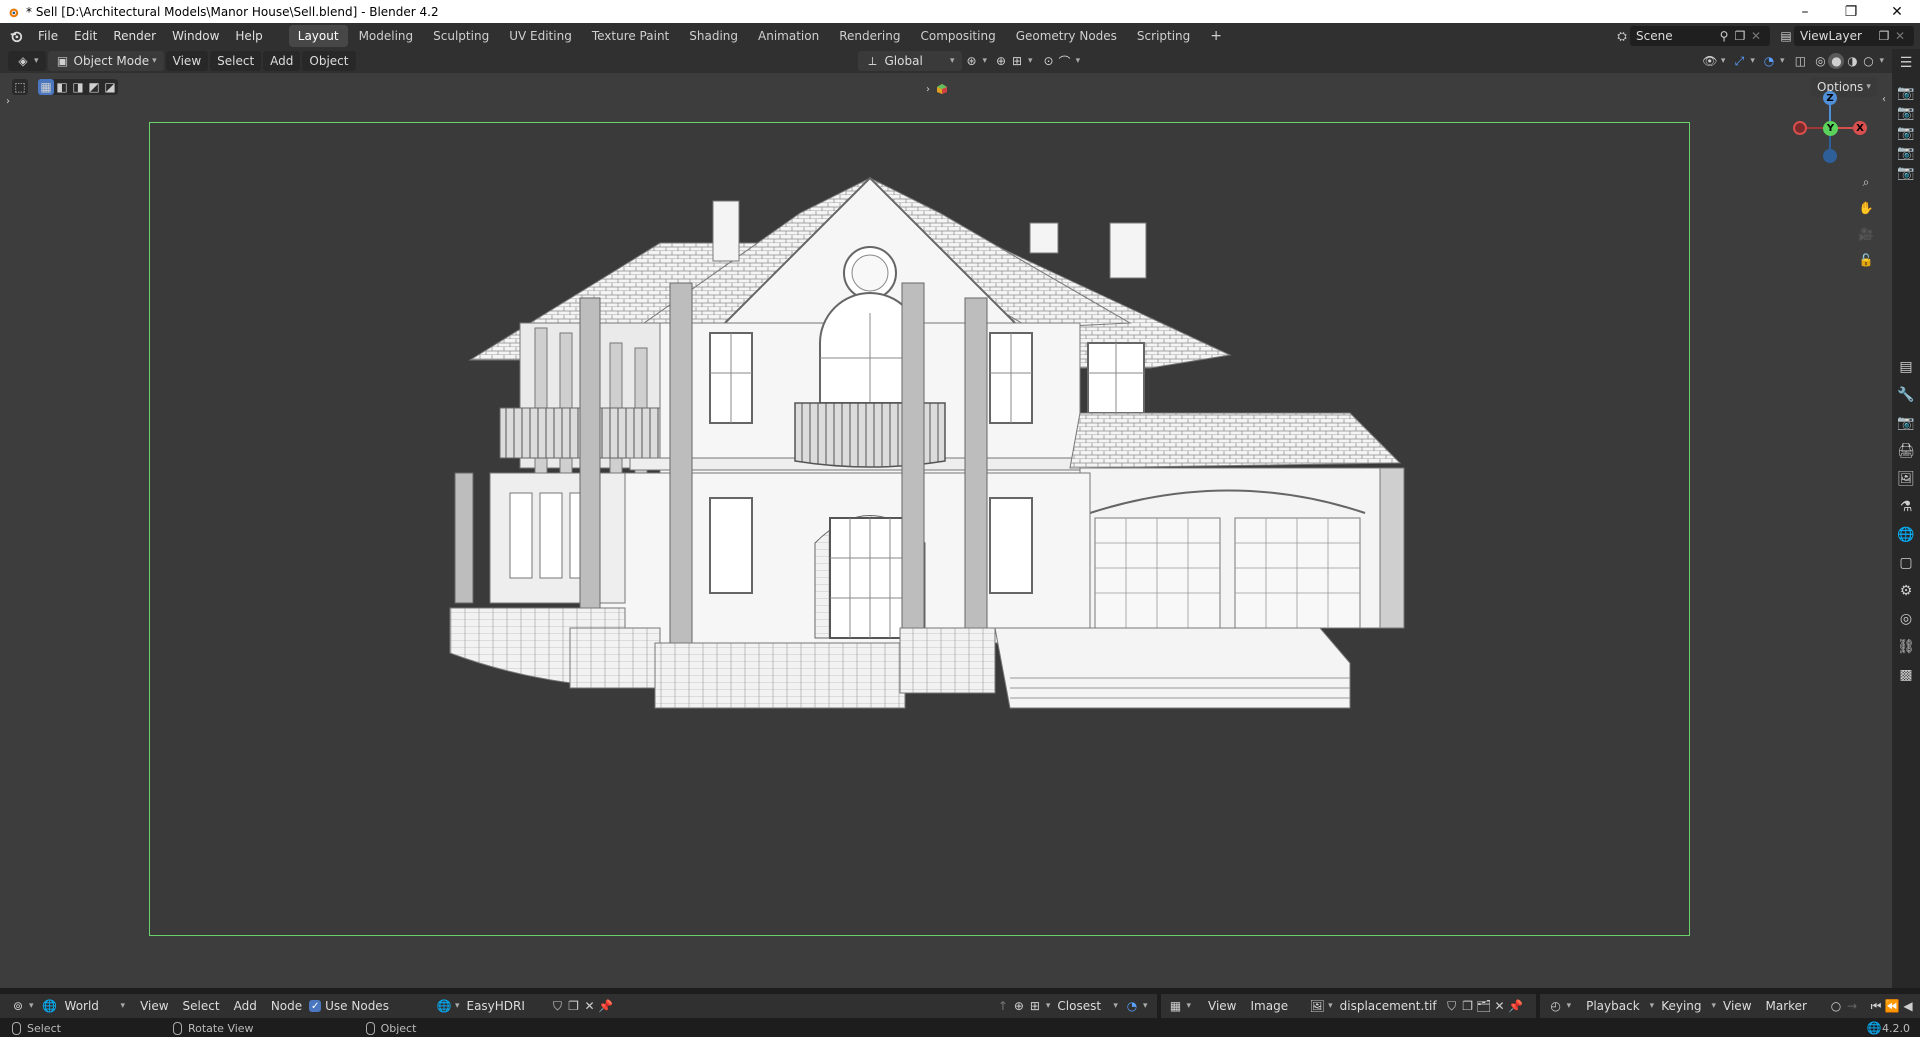 The height and width of the screenshot is (1037, 1920). I want to click on image-menu: Image, so click(1270, 1006).